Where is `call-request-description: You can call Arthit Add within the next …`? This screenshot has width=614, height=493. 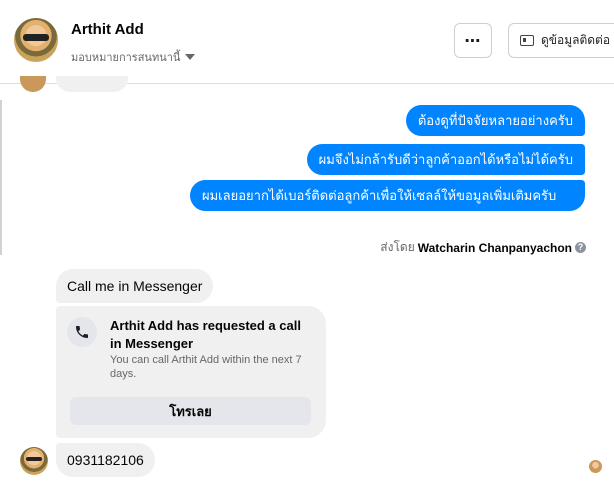 call-request-description: You can call Arthit Add within the next … is located at coordinates (206, 367).